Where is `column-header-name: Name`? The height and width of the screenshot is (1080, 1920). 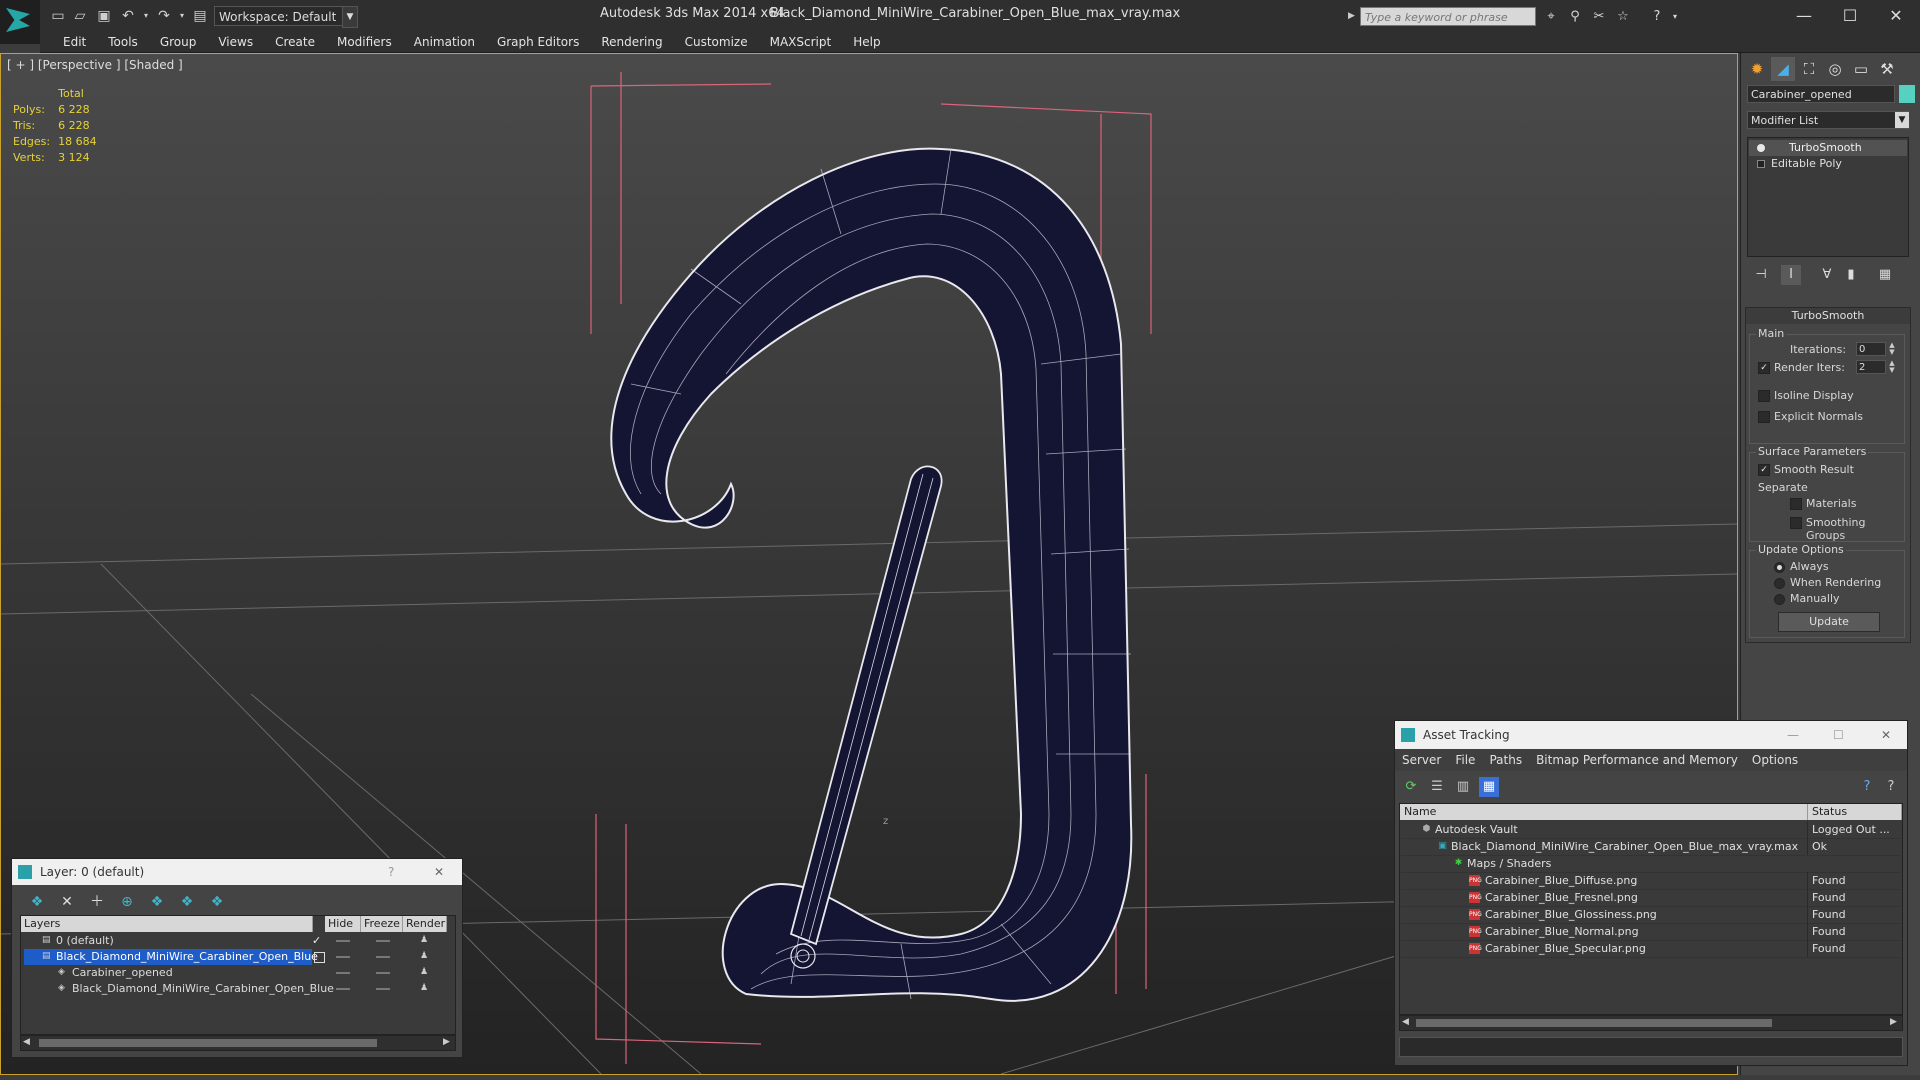 column-header-name: Name is located at coordinates (1604, 812).